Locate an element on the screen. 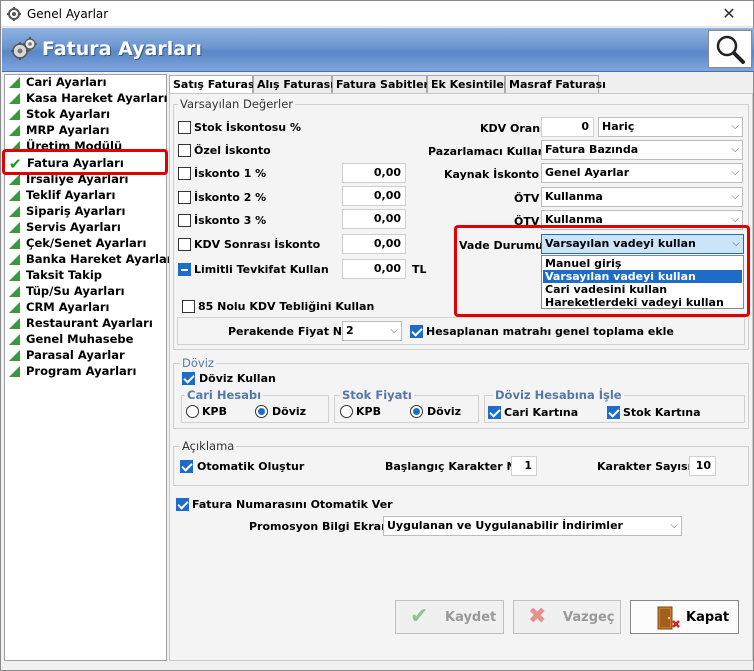 The height and width of the screenshot is (671, 754). sidebar-item-label: CRM Ayarları is located at coordinates (68, 307).